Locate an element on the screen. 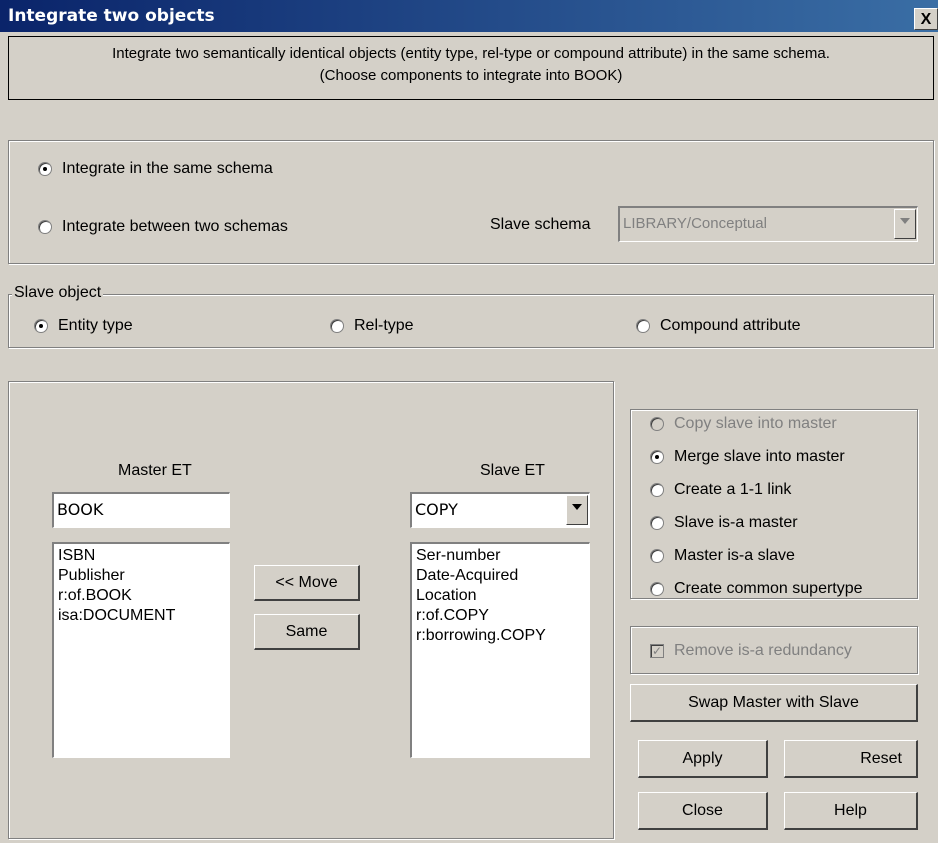 The width and height of the screenshot is (938, 843). integration-mode-radio: Copy slave into master is located at coordinates (743, 424).